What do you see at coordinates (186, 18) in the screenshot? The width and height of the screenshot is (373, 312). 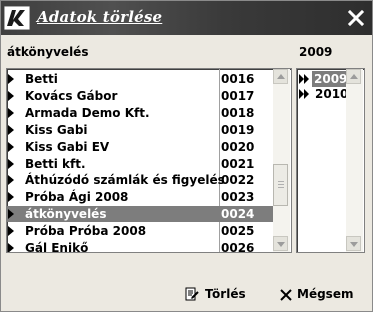 I see `title-bar: Adatok törlése` at bounding box center [186, 18].